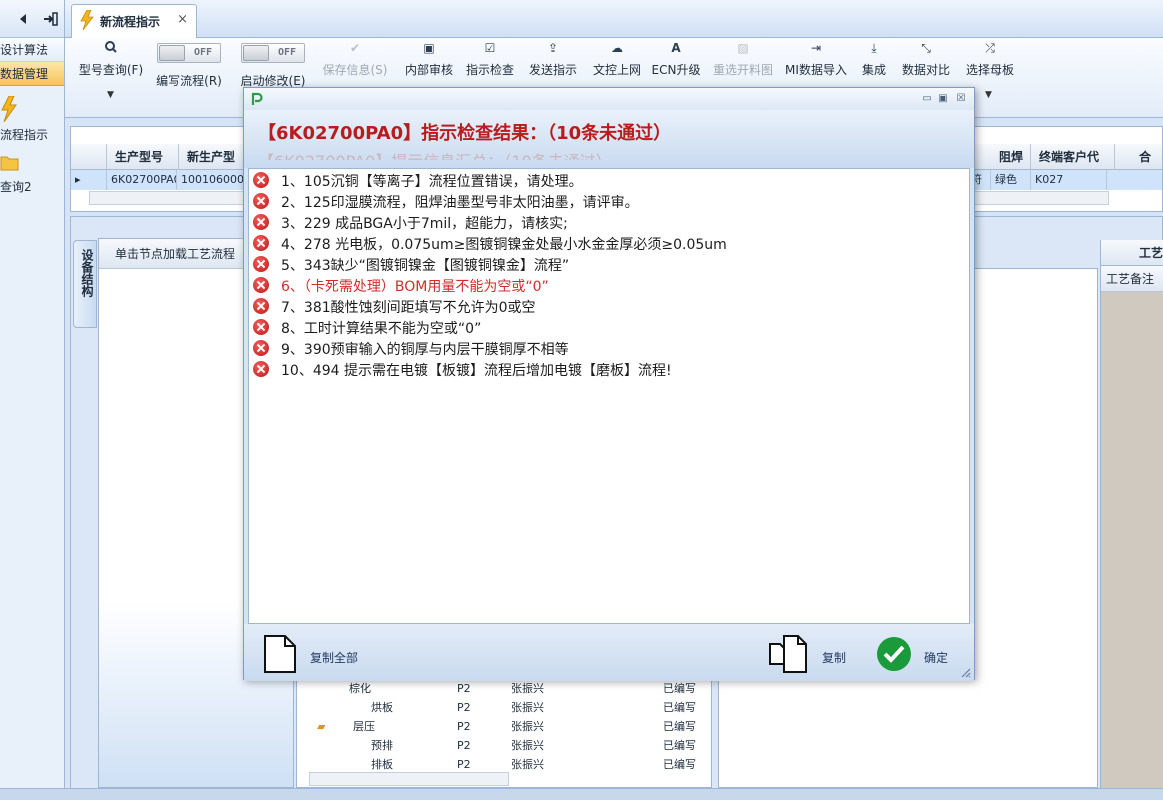 Image resolution: width=1163 pixels, height=800 pixels. I want to click on ok-button: 确定, so click(916, 654).